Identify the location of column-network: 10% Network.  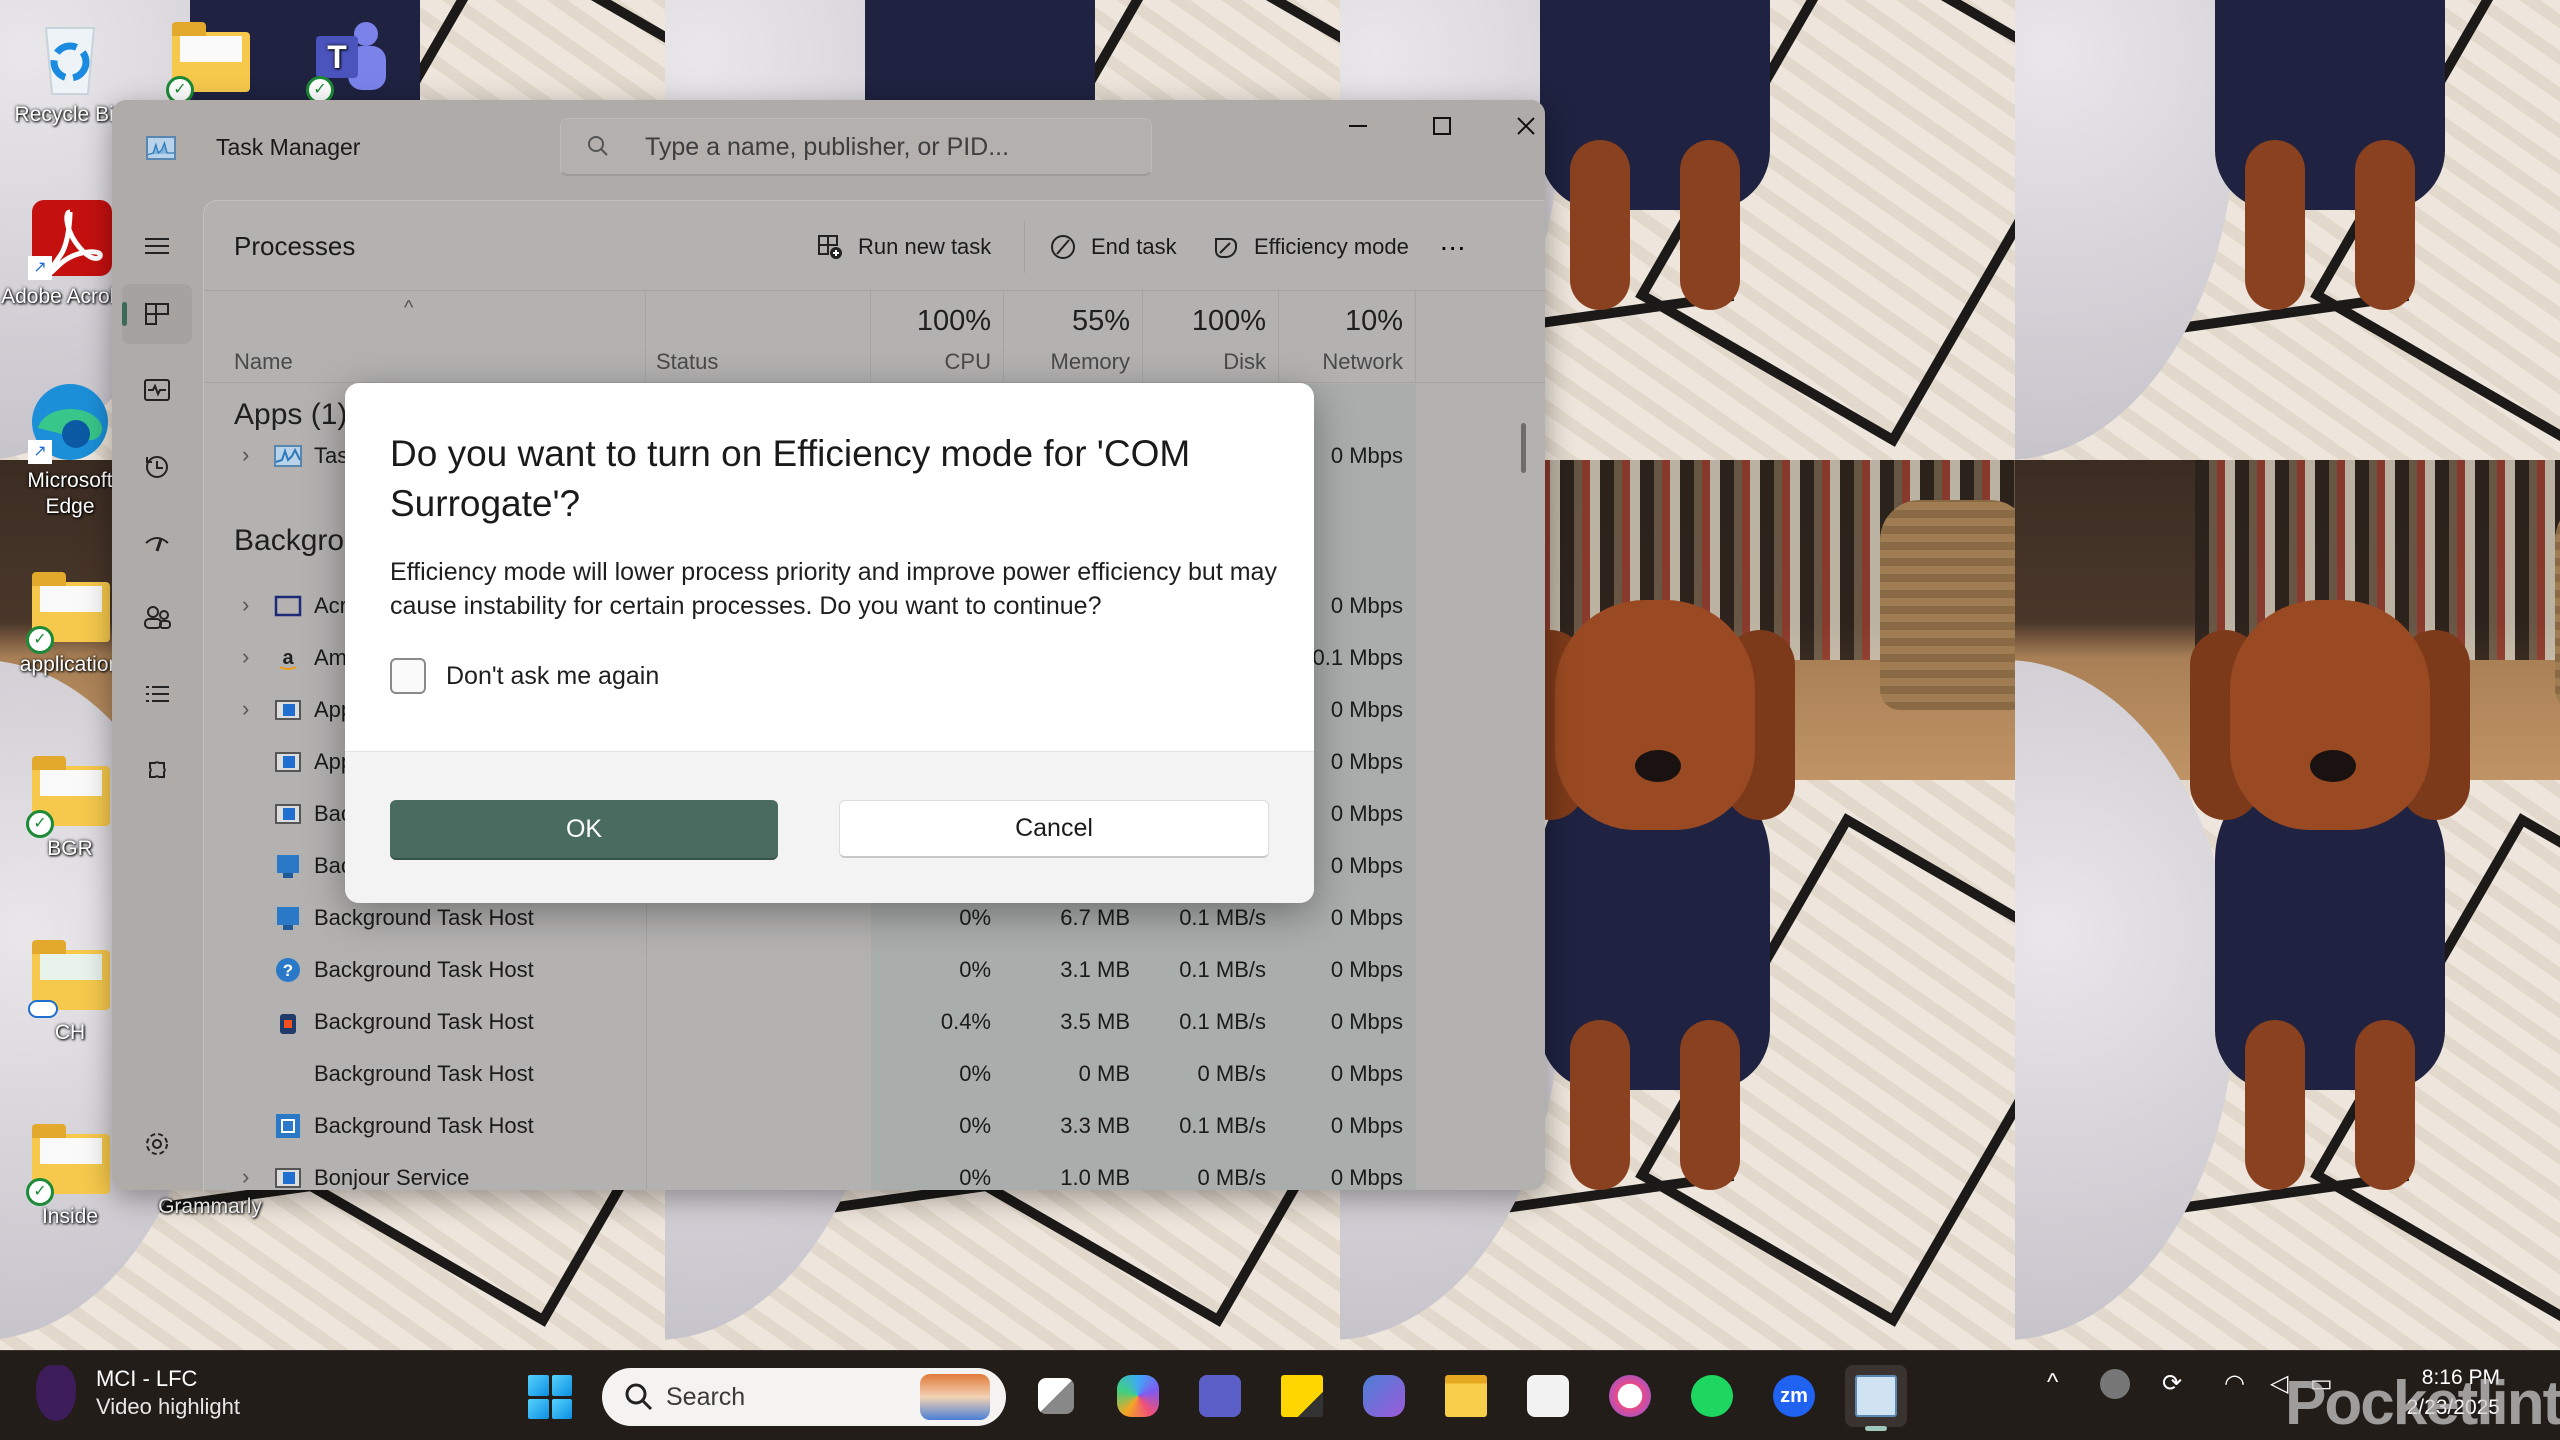
(1347, 337).